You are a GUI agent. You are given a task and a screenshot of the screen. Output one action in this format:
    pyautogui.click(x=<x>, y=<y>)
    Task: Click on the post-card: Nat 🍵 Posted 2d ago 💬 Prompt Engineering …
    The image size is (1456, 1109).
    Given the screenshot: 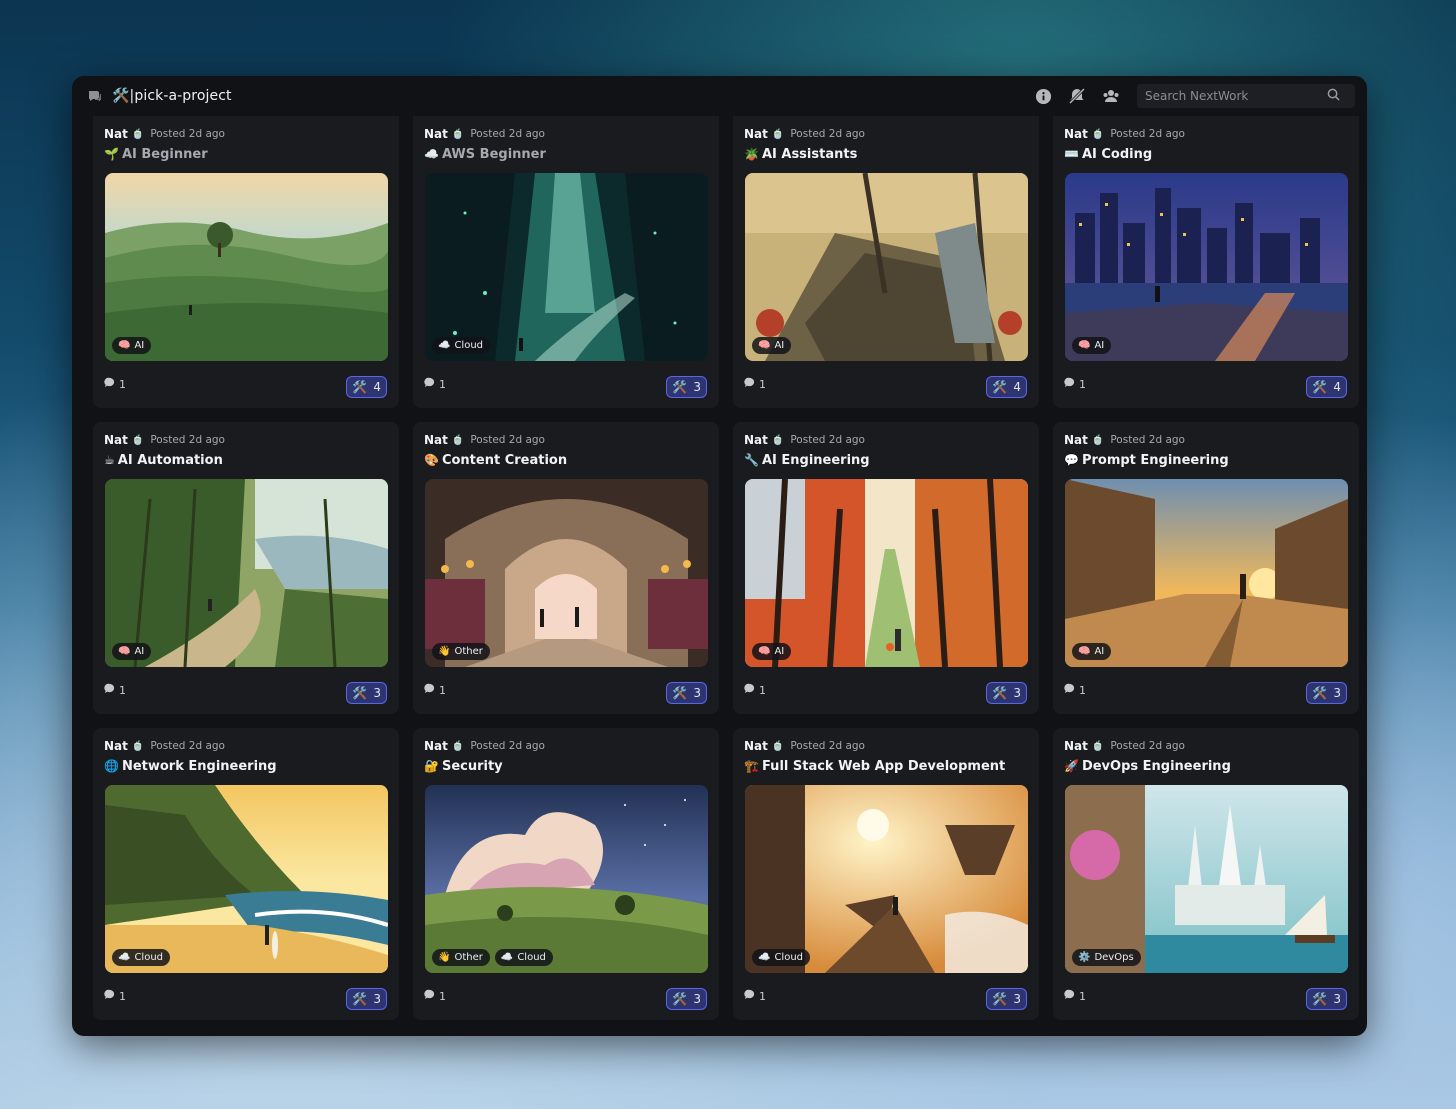 What is the action you would take?
    pyautogui.click(x=1206, y=568)
    